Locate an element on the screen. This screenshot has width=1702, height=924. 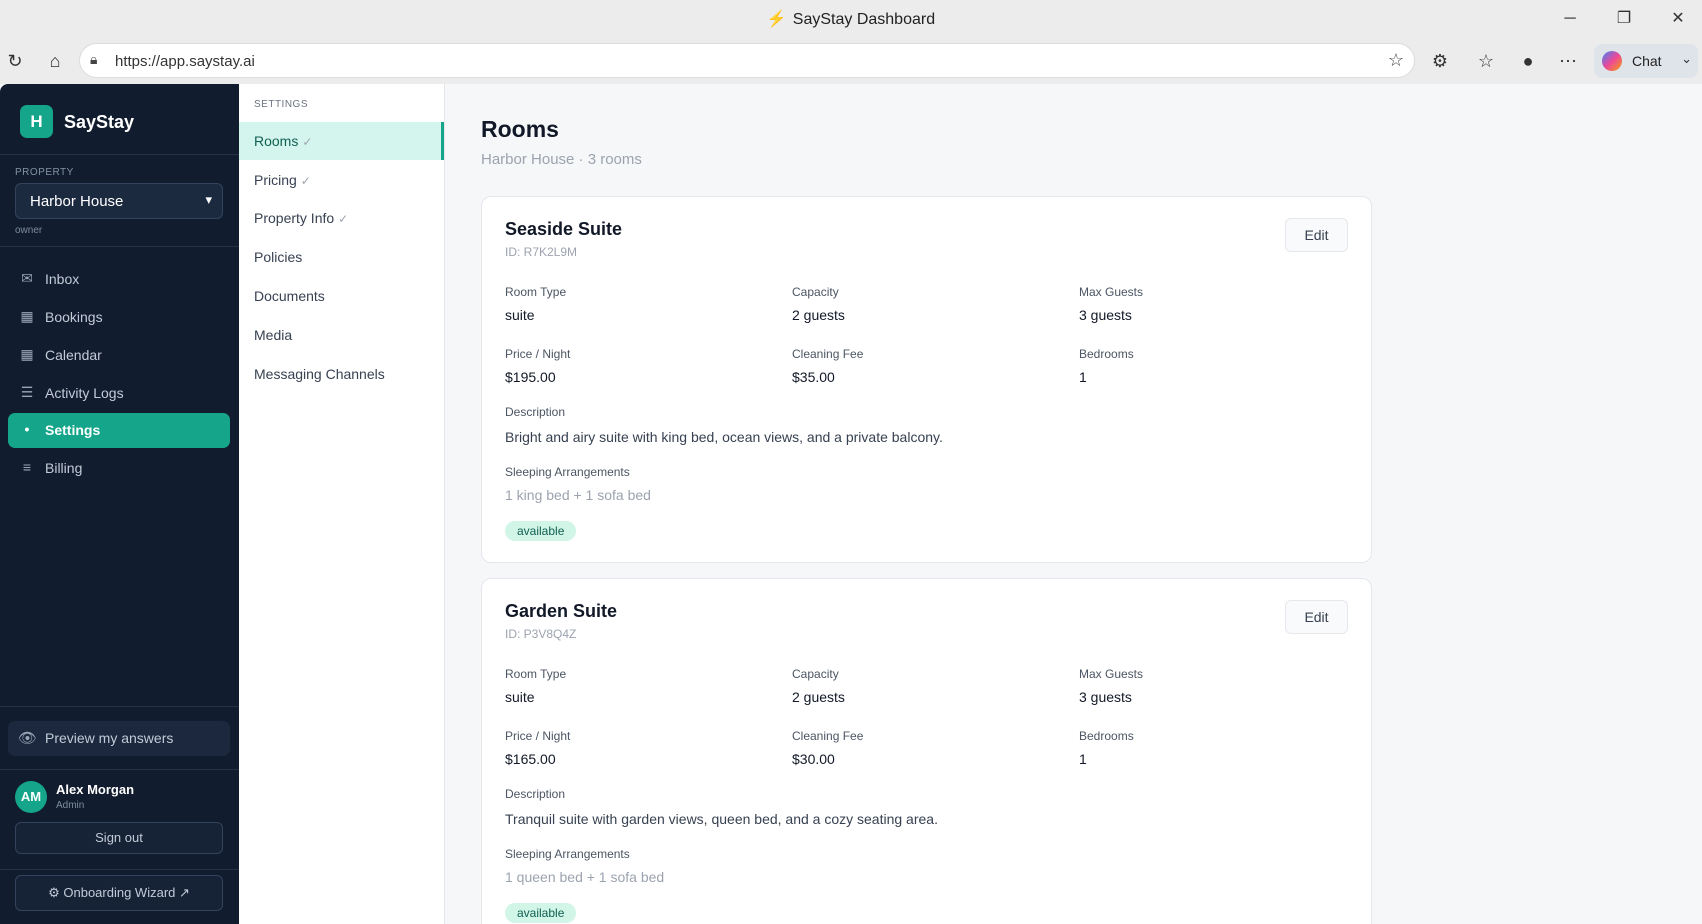
sidebar-item-calendar: ▦ Calendar is located at coordinates (119, 355).